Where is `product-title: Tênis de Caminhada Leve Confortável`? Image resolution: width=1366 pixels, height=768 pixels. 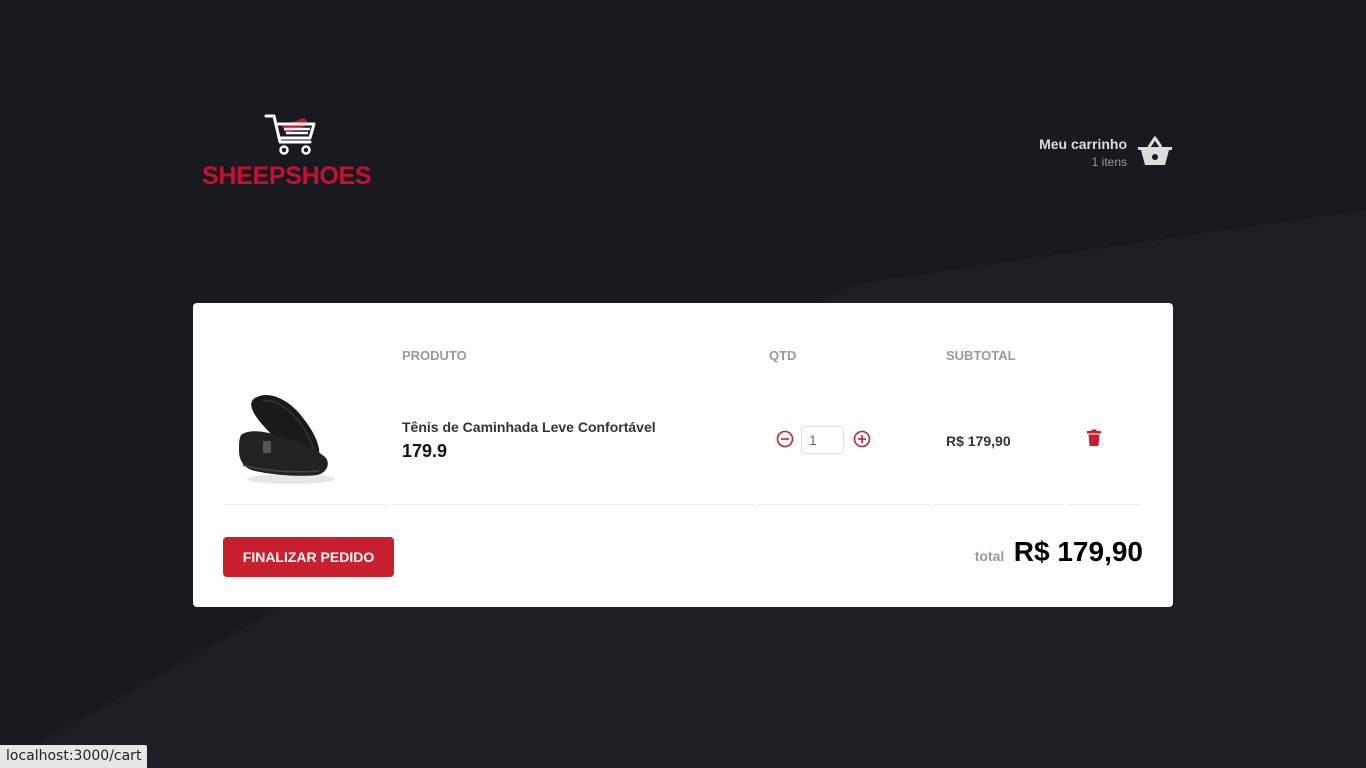
product-title: Tênis de Caminhada Leve Confortável is located at coordinates (529, 427).